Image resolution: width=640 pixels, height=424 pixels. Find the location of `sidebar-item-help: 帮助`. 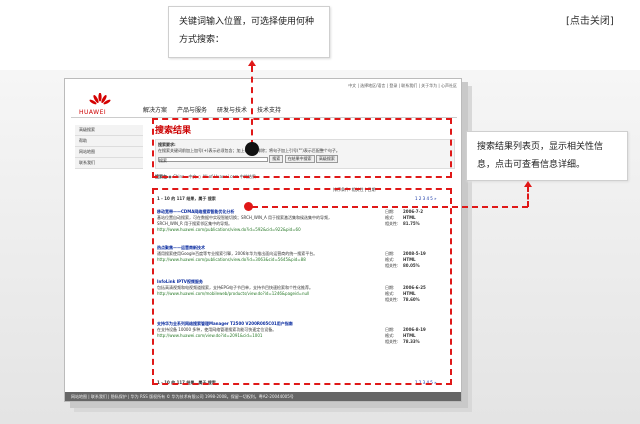

sidebar-item-help: 帮助 is located at coordinates (109, 141).